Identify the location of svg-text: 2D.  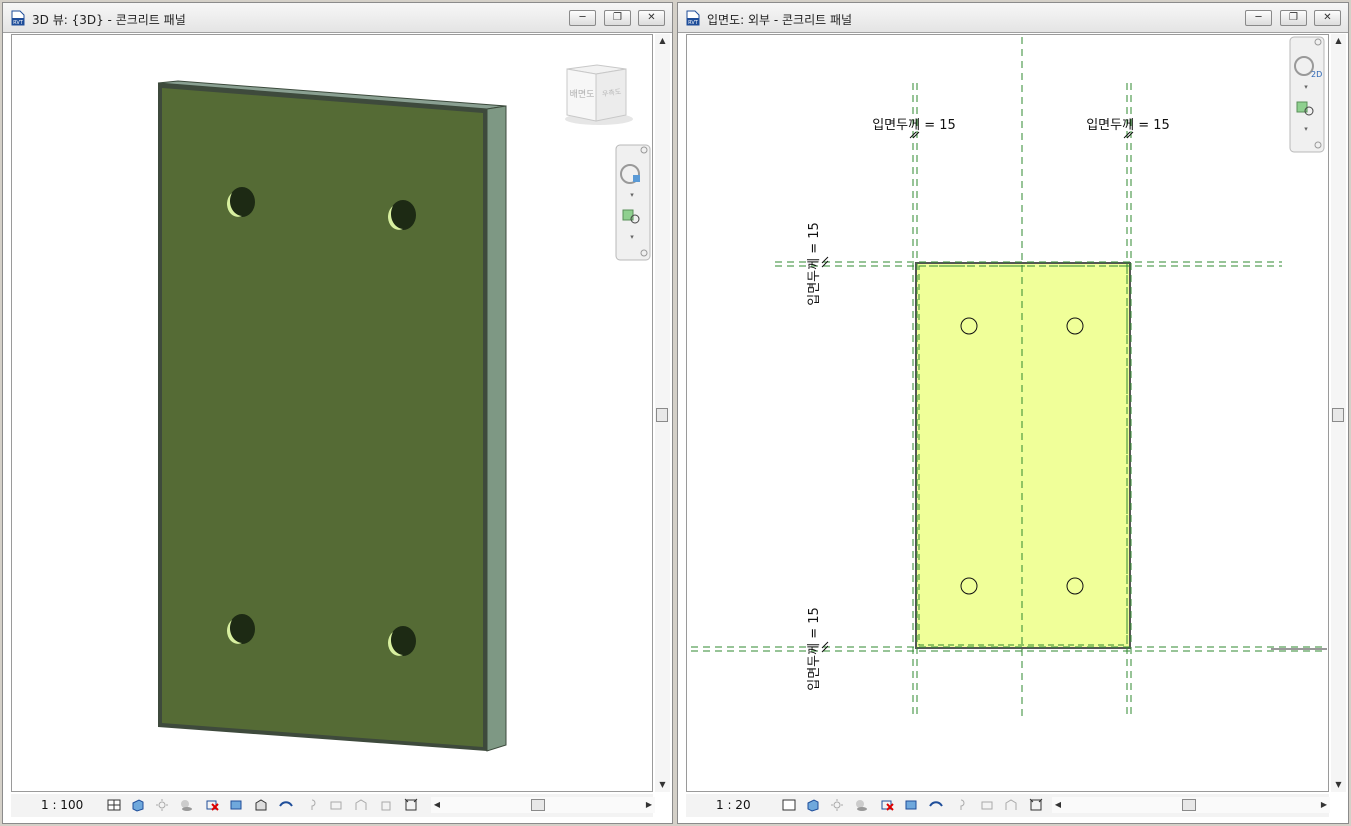
(1316, 74).